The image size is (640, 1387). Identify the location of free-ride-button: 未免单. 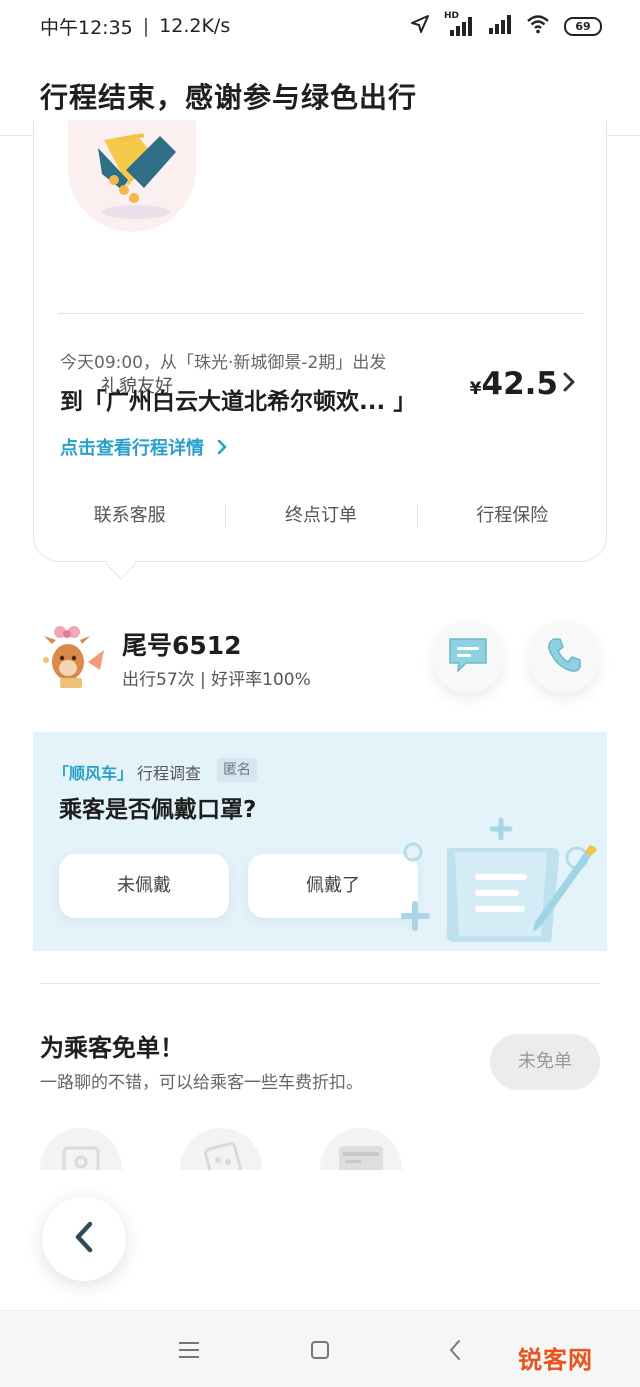
(545, 1062).